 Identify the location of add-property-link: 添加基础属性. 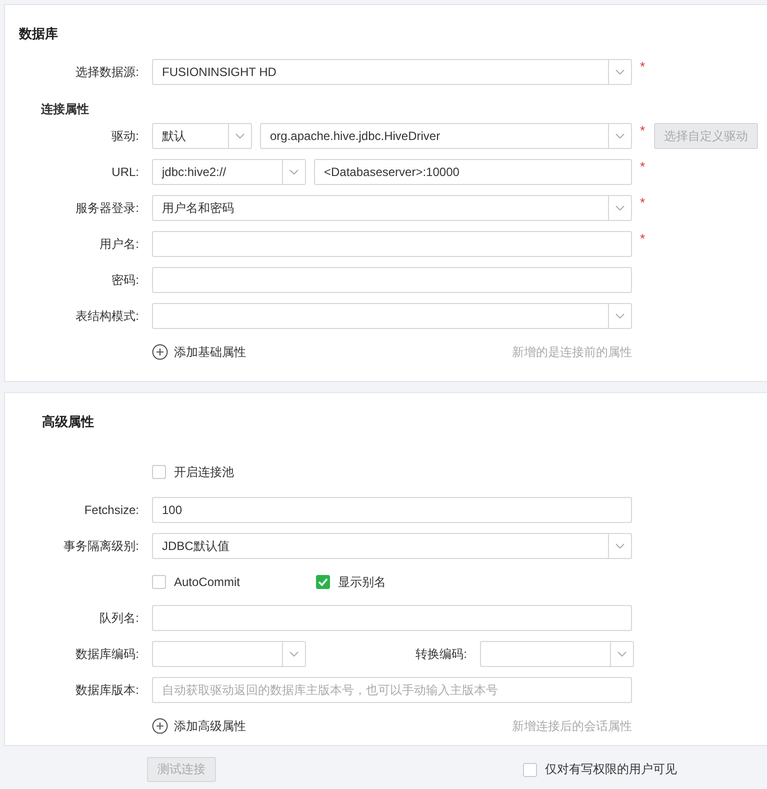
(199, 352).